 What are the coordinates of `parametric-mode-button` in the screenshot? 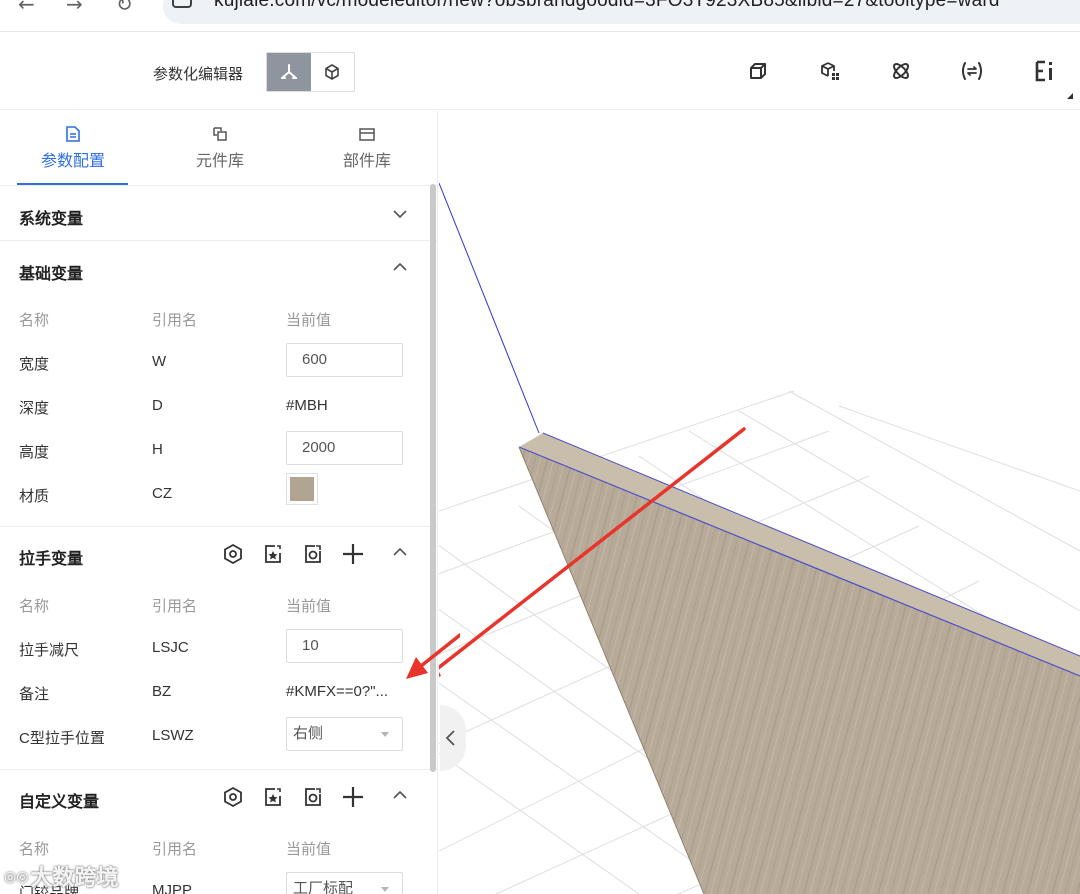 It's located at (289, 72).